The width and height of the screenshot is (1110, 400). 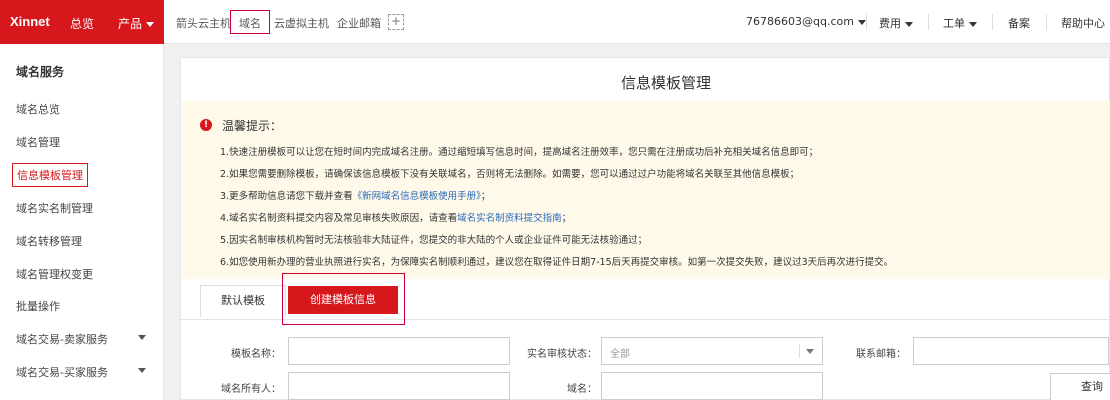 I want to click on notice-tip: 4.域名实名制资料提交内容及常见审核失败原因，请查看域名实名制资料提交指南；, so click(x=395, y=217).